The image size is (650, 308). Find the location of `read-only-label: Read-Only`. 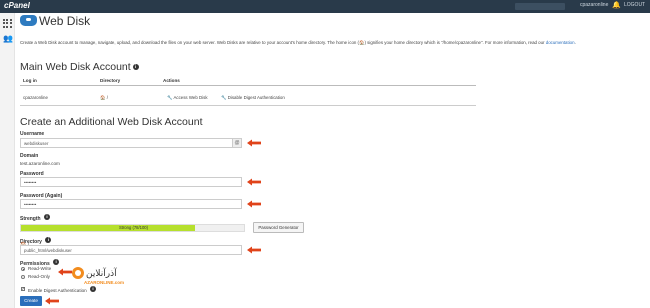

read-only-label: Read-Only is located at coordinates (39, 276).